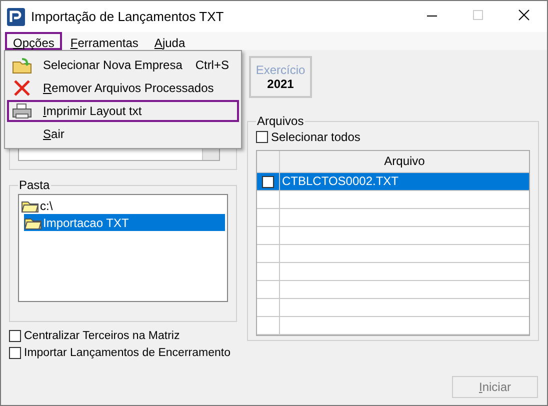 Image resolution: width=548 pixels, height=406 pixels. Describe the element at coordinates (46, 205) in the screenshot. I see `tree-item: c:\` at that location.